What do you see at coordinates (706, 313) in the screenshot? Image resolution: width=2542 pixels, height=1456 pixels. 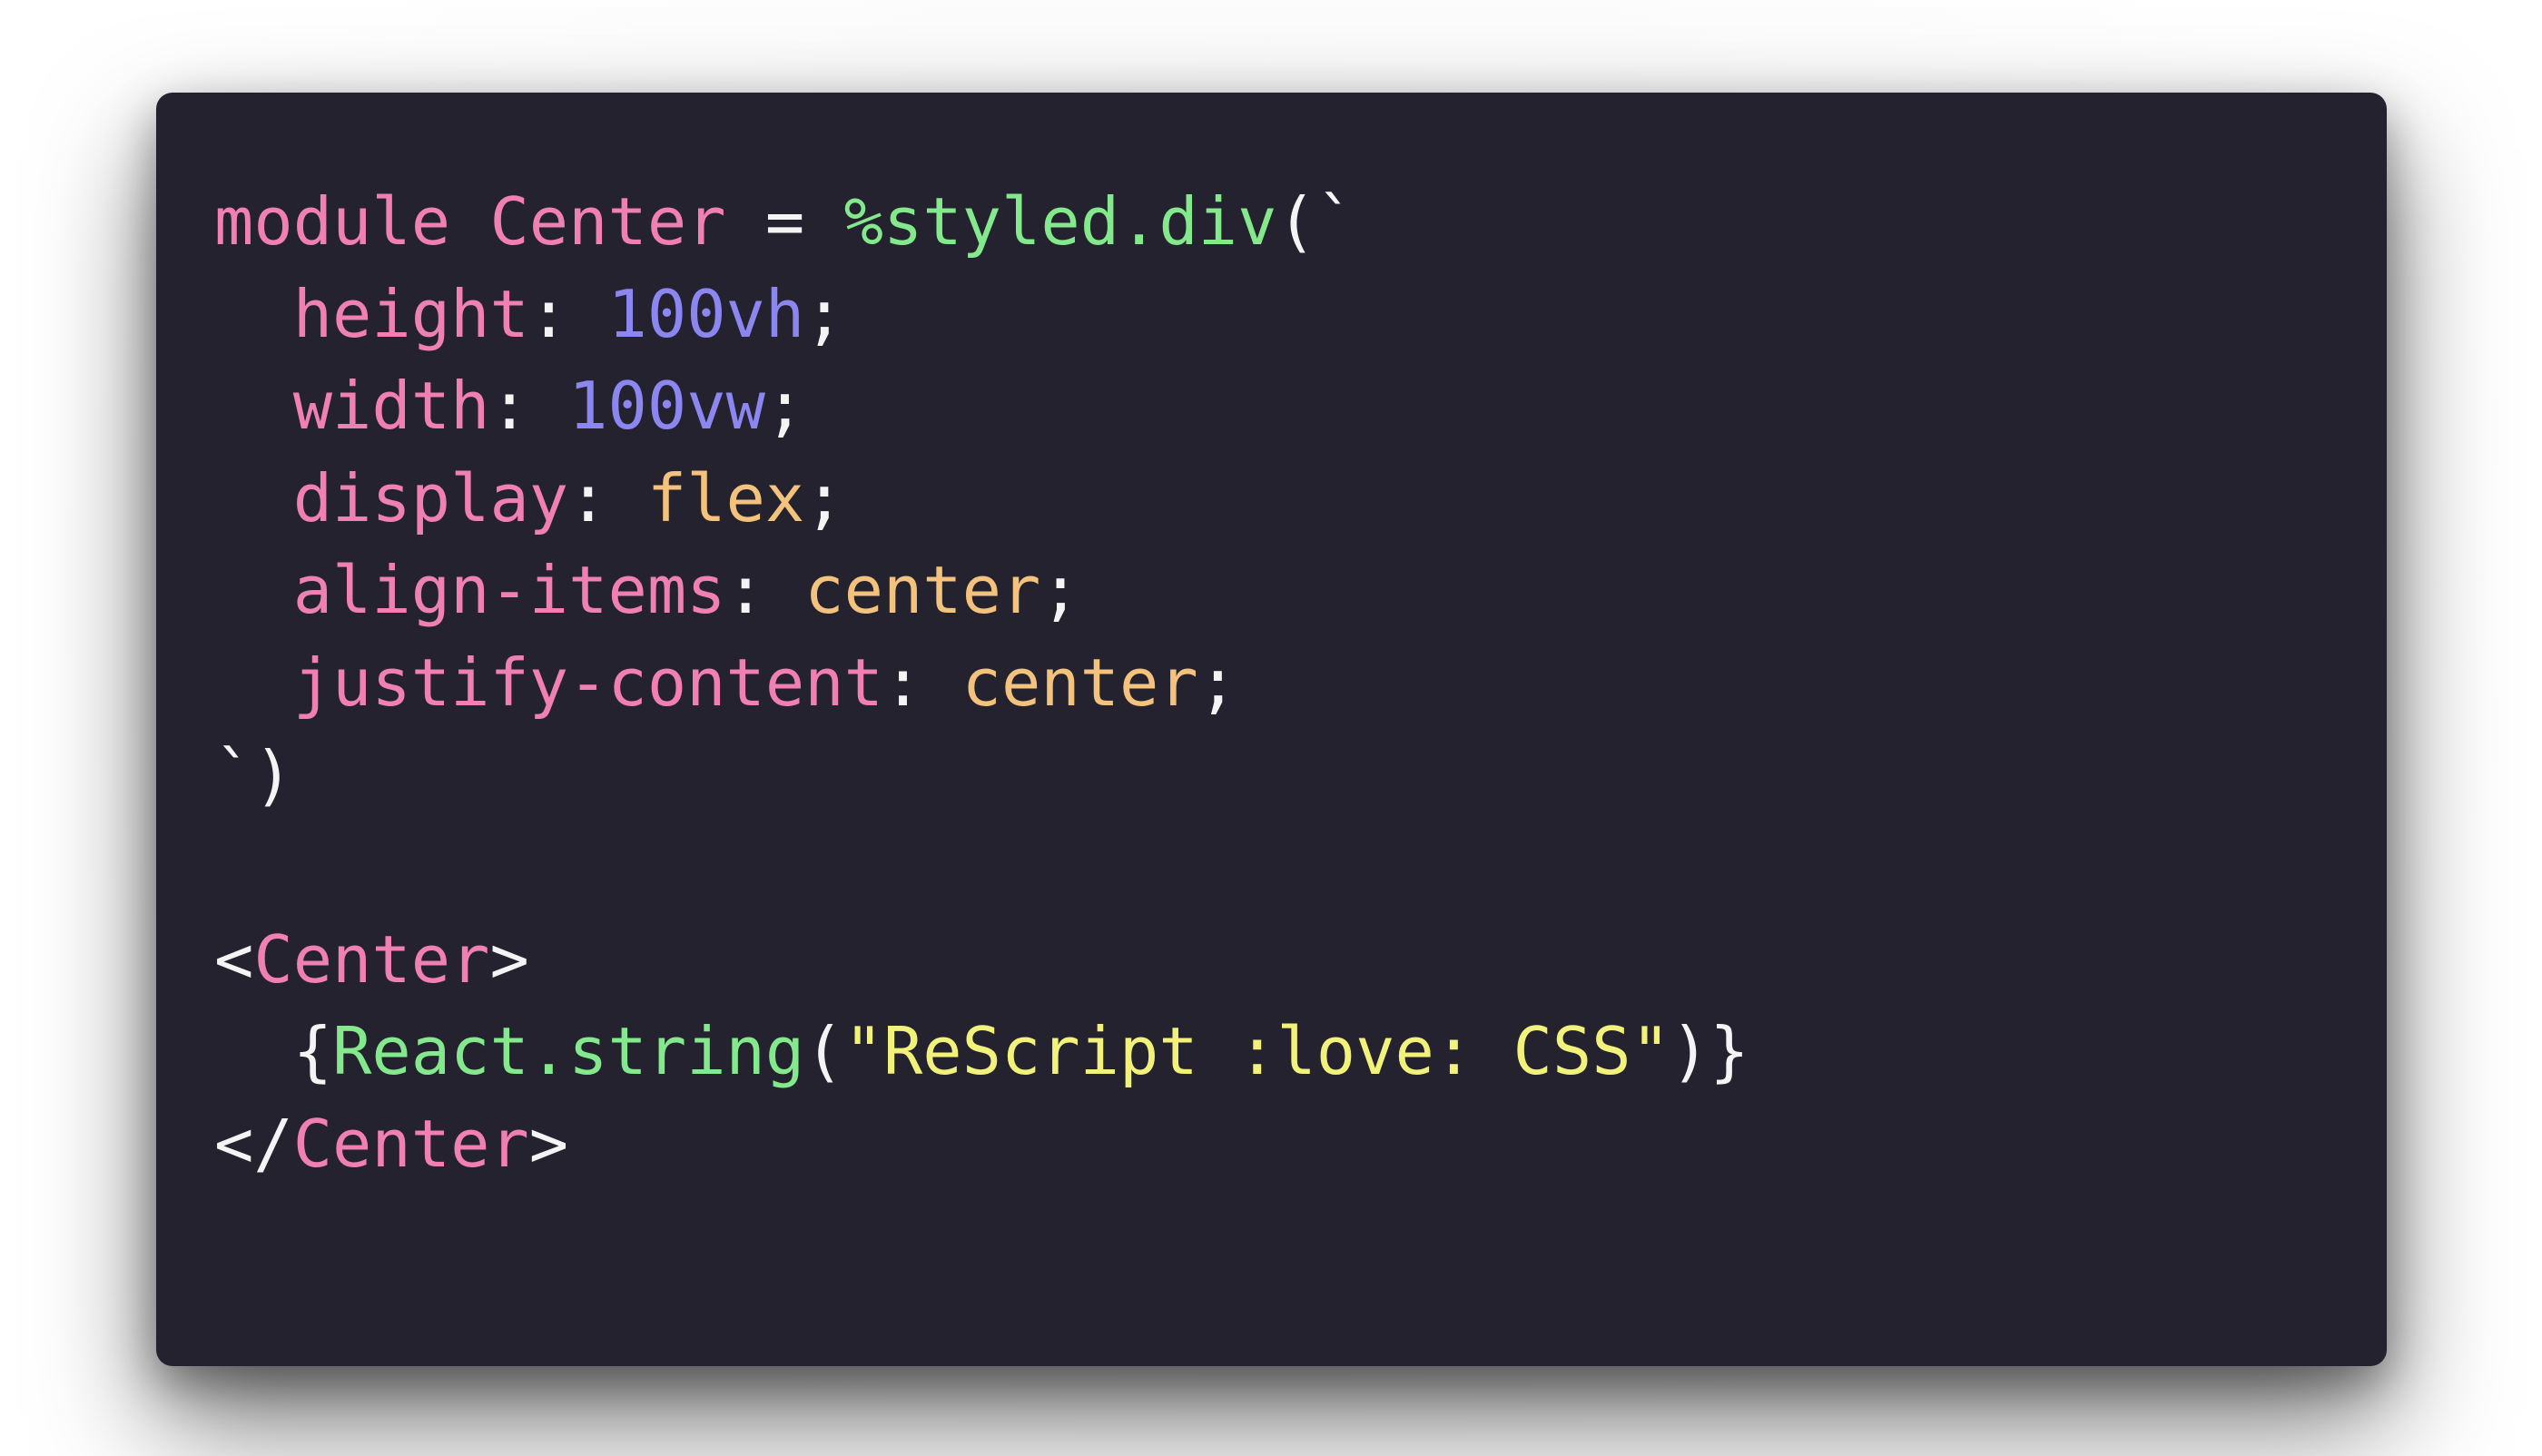 I see `css-number-value: 100vh` at bounding box center [706, 313].